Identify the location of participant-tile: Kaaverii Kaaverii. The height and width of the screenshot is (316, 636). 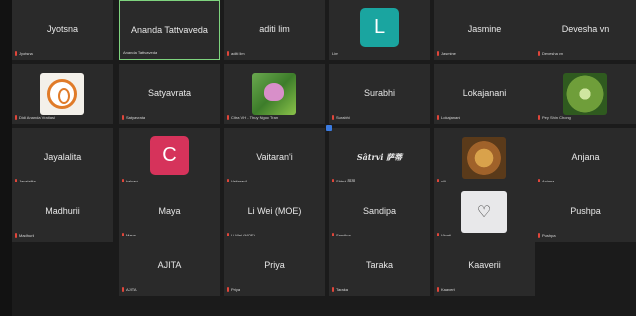
(484, 266).